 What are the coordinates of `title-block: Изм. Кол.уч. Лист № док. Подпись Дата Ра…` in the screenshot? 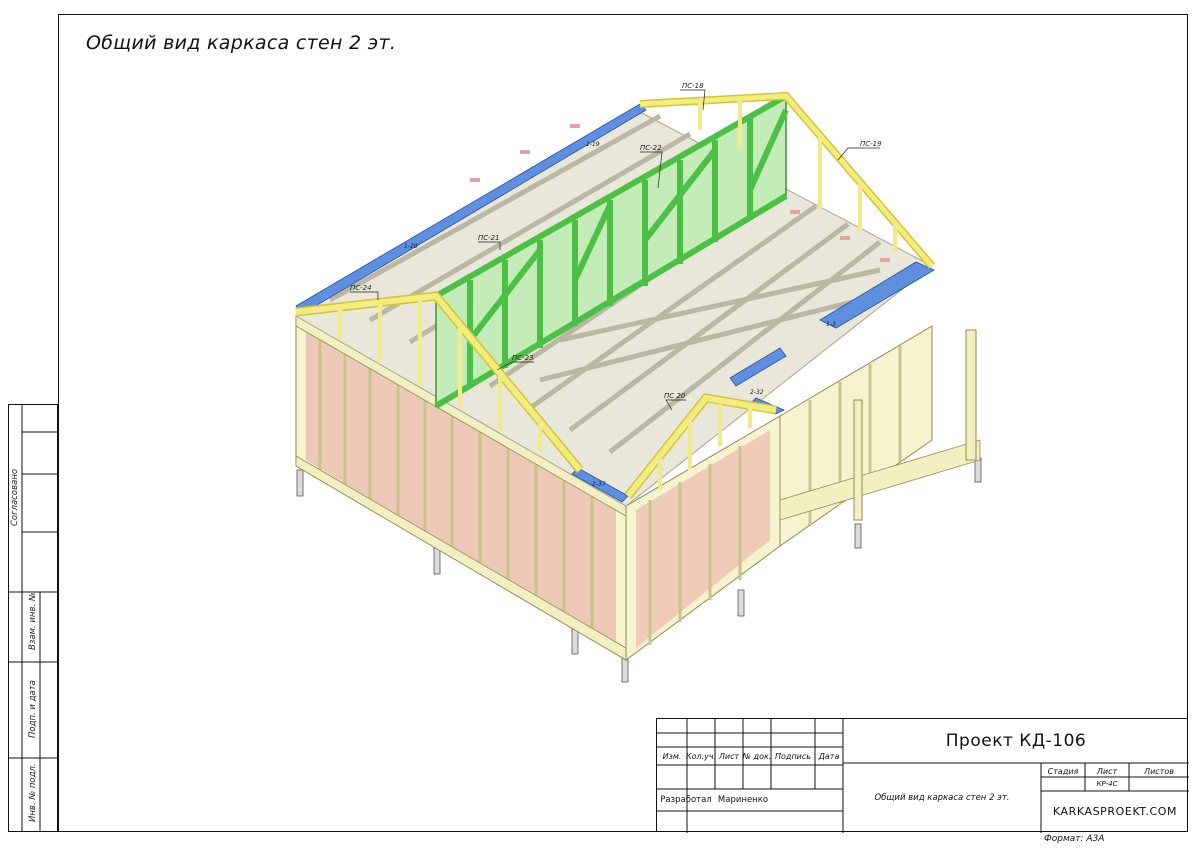 It's located at (922, 775).